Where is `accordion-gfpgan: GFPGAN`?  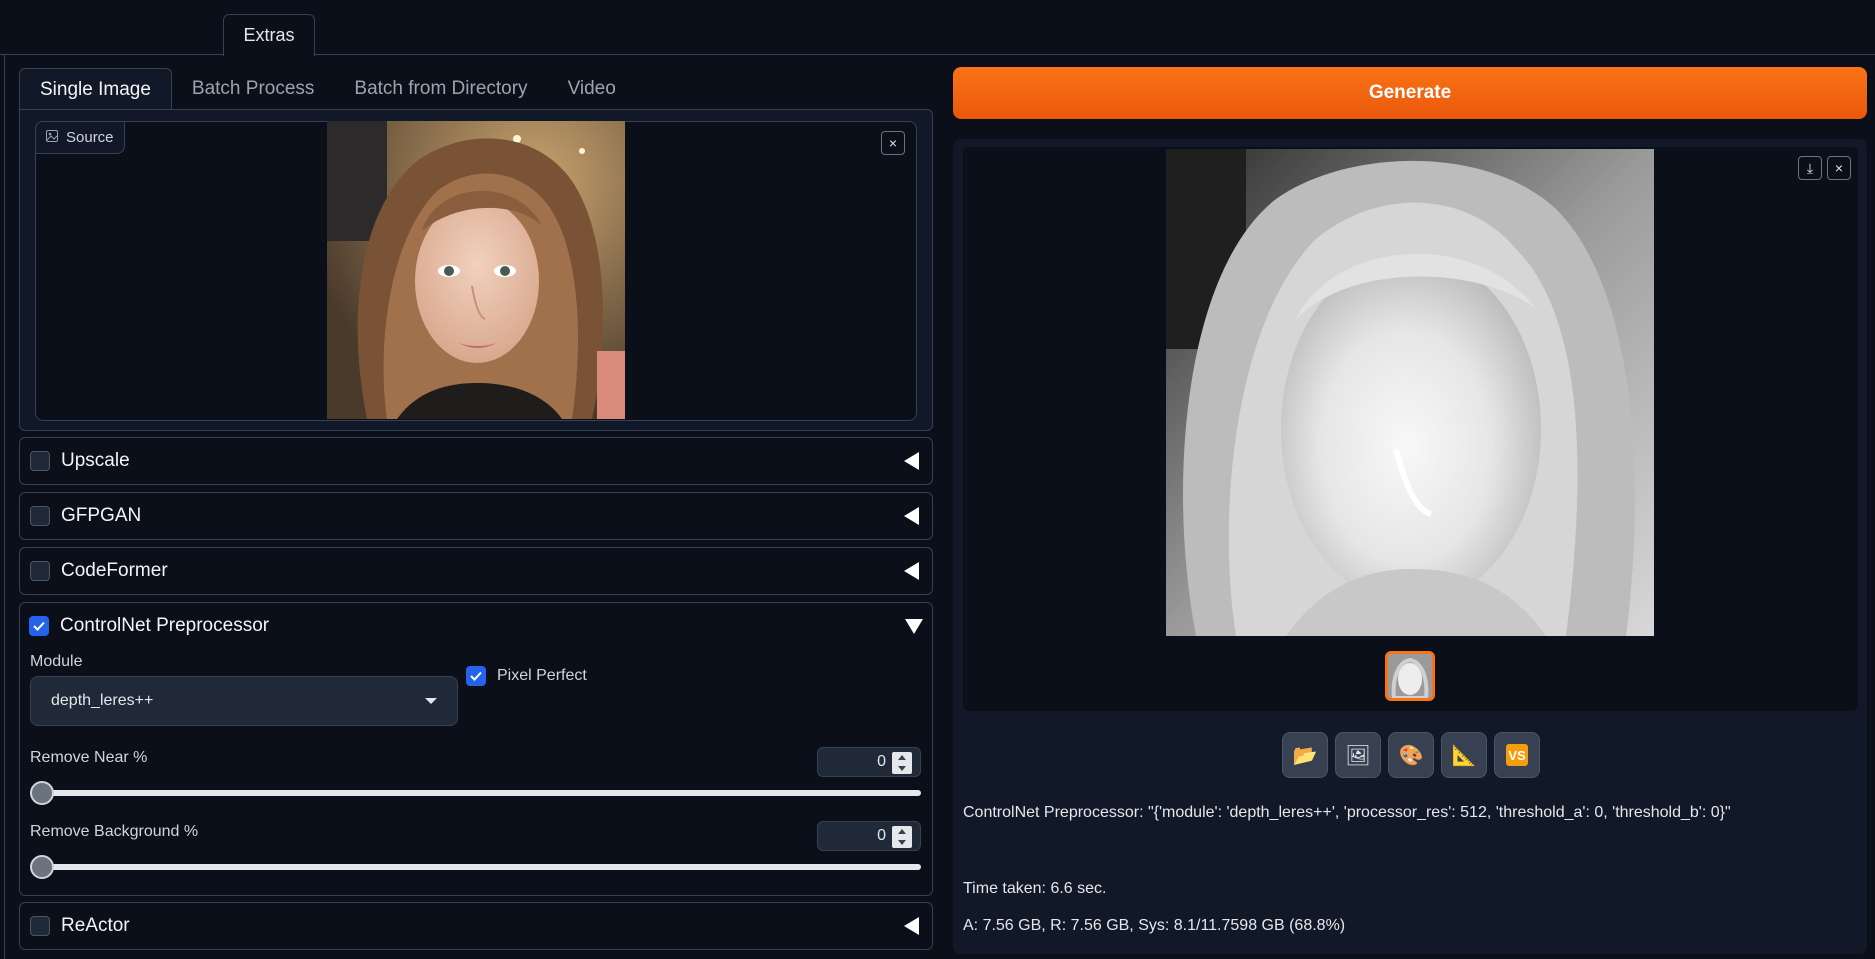 accordion-gfpgan: GFPGAN is located at coordinates (476, 516).